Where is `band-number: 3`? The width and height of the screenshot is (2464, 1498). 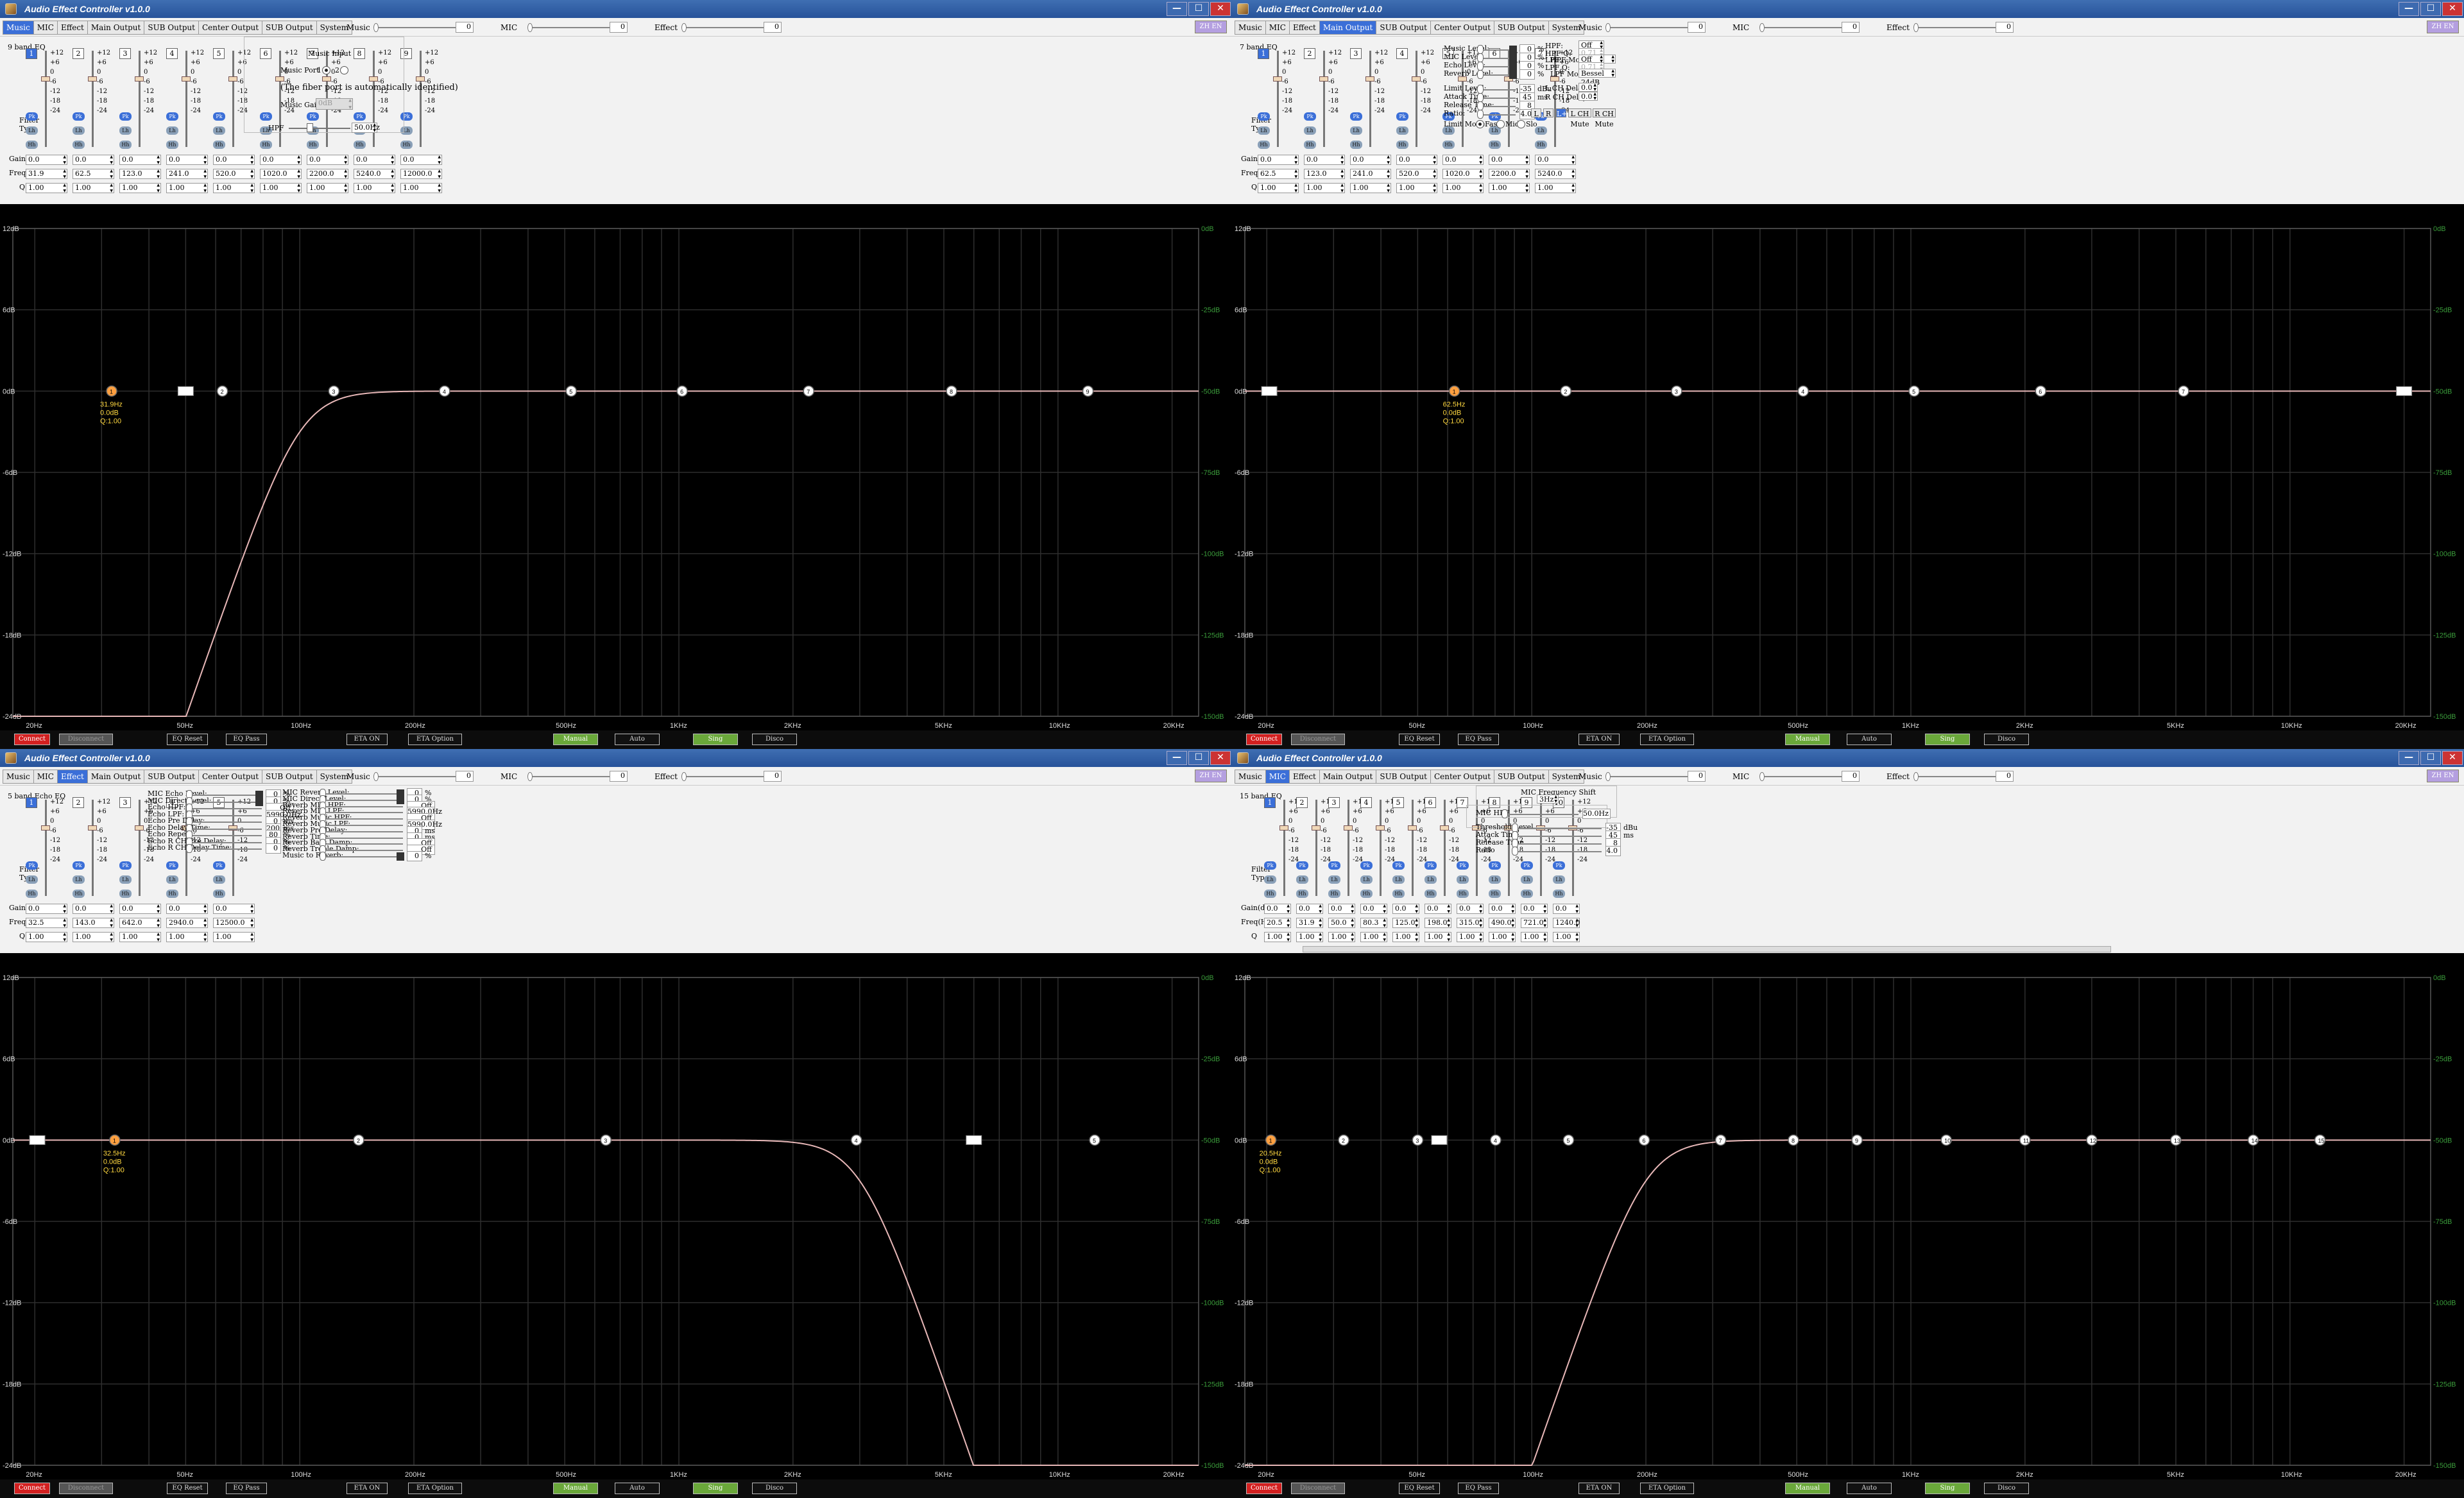
band-number: 3 is located at coordinates (125, 802).